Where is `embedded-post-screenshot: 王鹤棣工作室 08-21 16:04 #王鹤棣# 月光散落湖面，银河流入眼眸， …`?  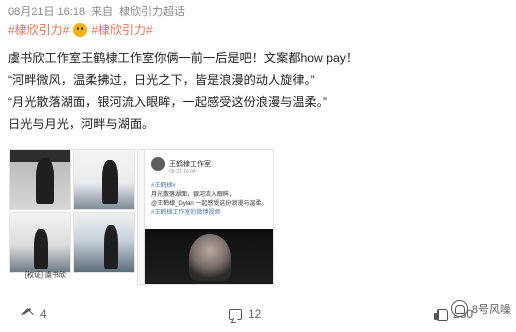 embedded-post-screenshot: 王鹤棣工作室 08-21 16:04 #王鹤棣# 月光散落湖面，银河流入眼眸， … is located at coordinates (209, 217).